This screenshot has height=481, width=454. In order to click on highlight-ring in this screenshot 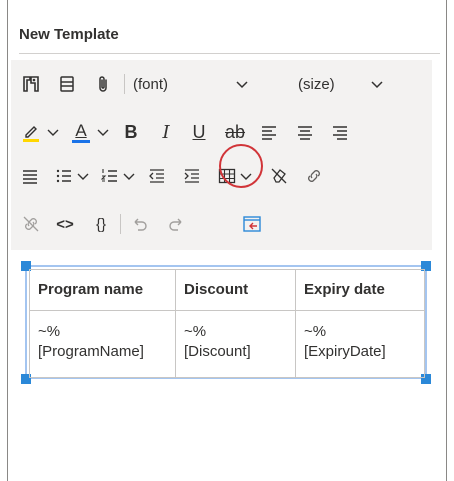, I will do `click(241, 166)`.